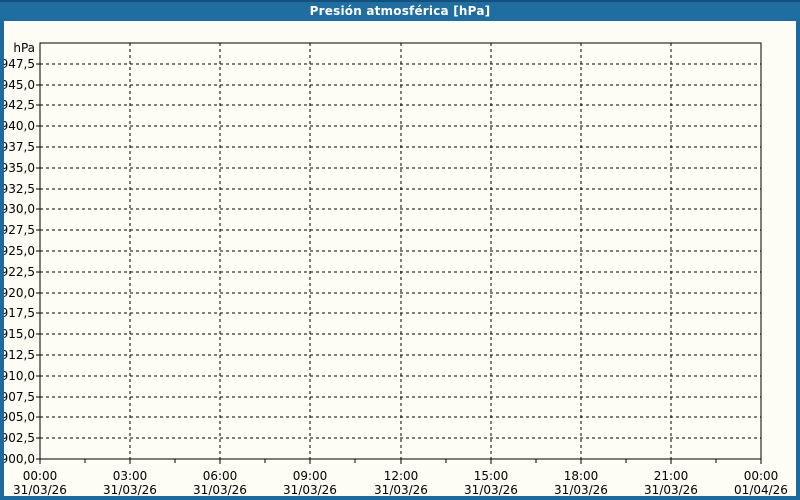 The image size is (800, 500). What do you see at coordinates (19, 438) in the screenshot?
I see `y-tick-label: 902,5` at bounding box center [19, 438].